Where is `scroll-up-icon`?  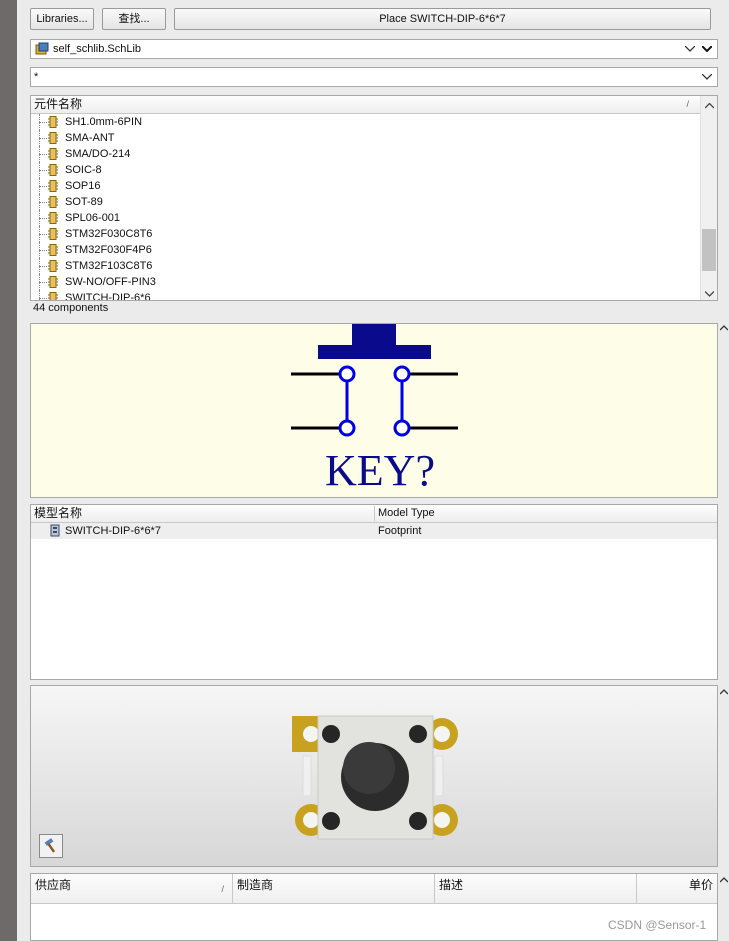 scroll-up-icon is located at coordinates (709, 106).